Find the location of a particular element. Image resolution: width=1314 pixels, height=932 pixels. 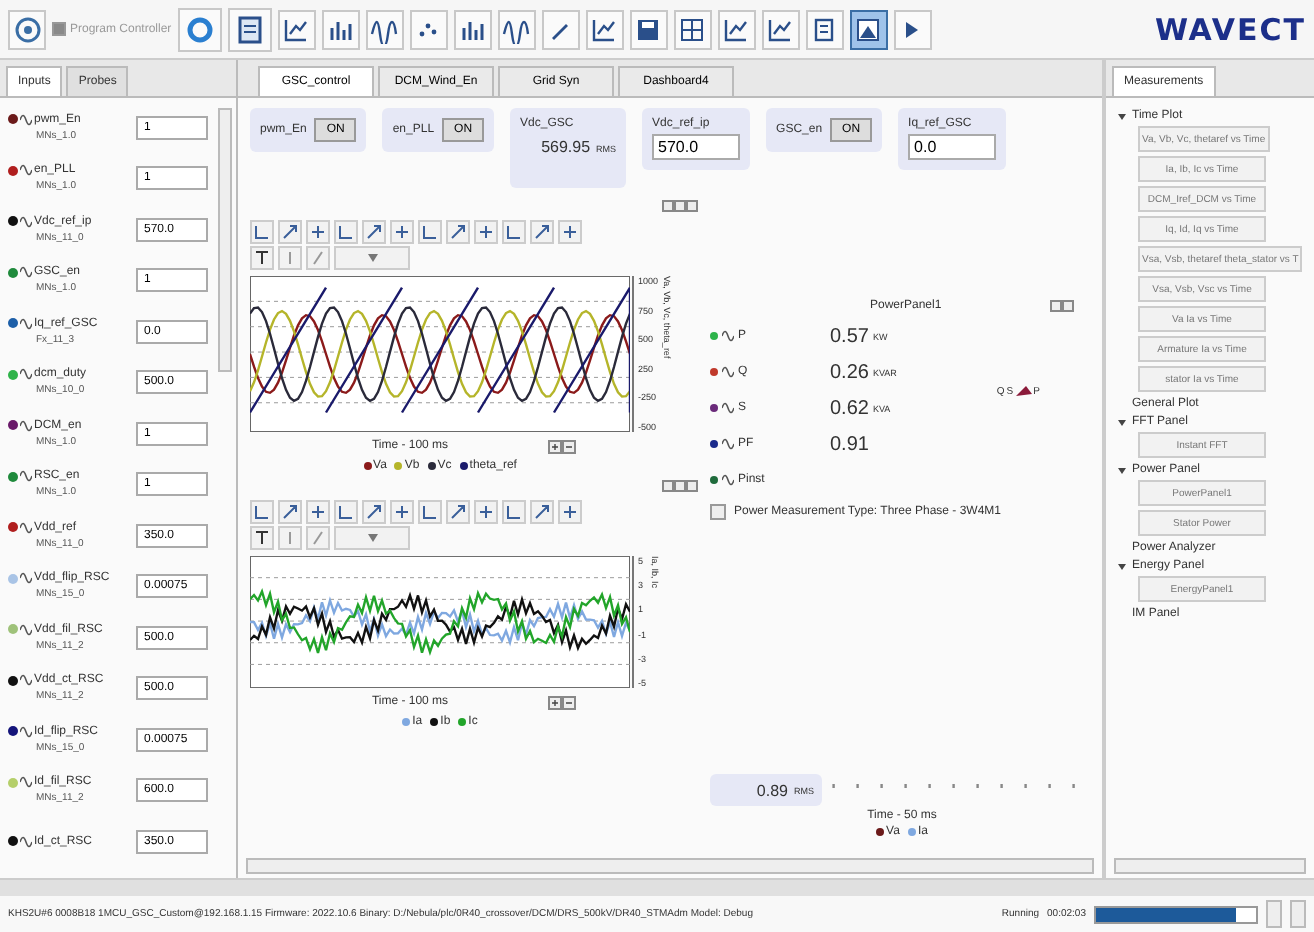

phasor-icon is located at coordinates (1023, 392).